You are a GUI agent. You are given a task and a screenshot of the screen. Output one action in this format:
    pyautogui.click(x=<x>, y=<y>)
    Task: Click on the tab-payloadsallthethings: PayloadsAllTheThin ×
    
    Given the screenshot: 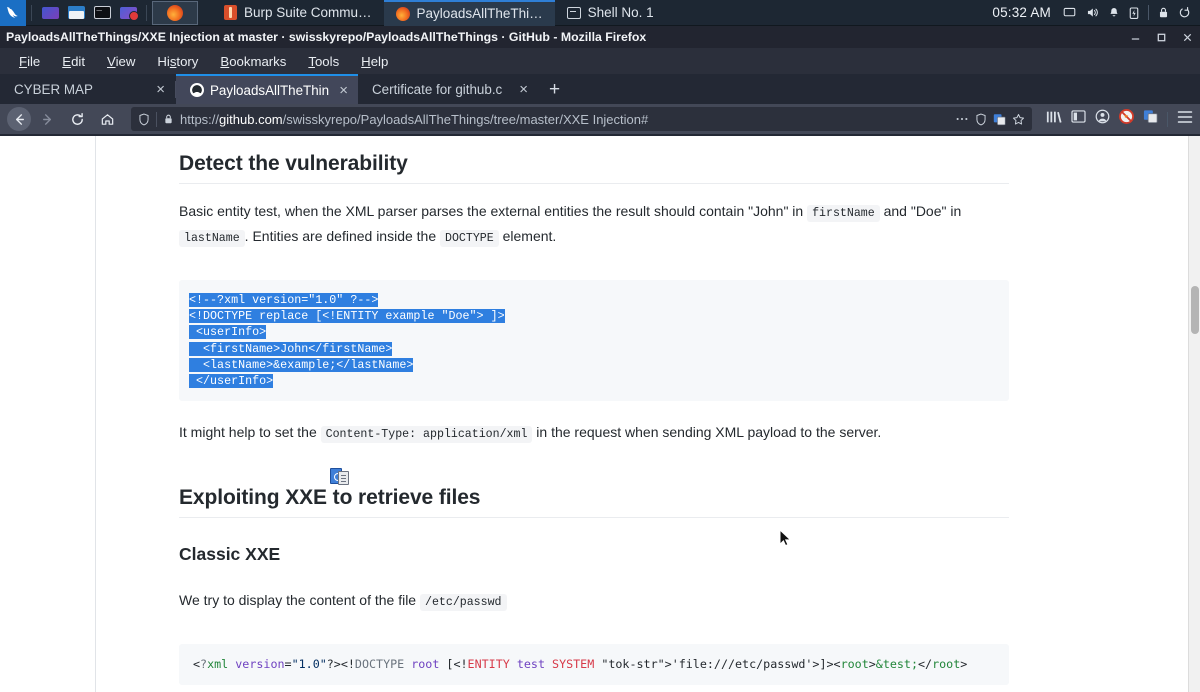 What is the action you would take?
    pyautogui.click(x=267, y=89)
    